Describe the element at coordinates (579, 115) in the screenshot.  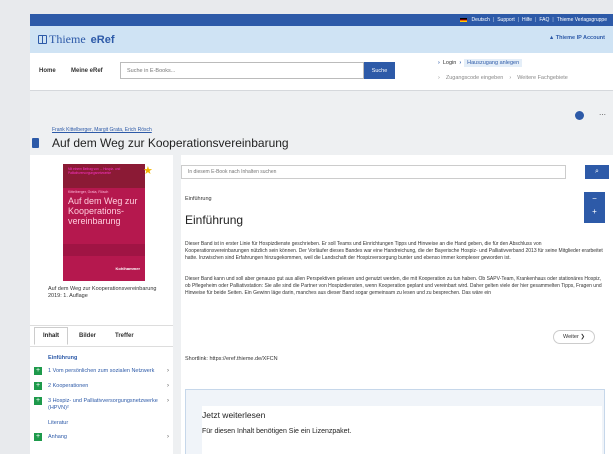
I see `share-icon` at that location.